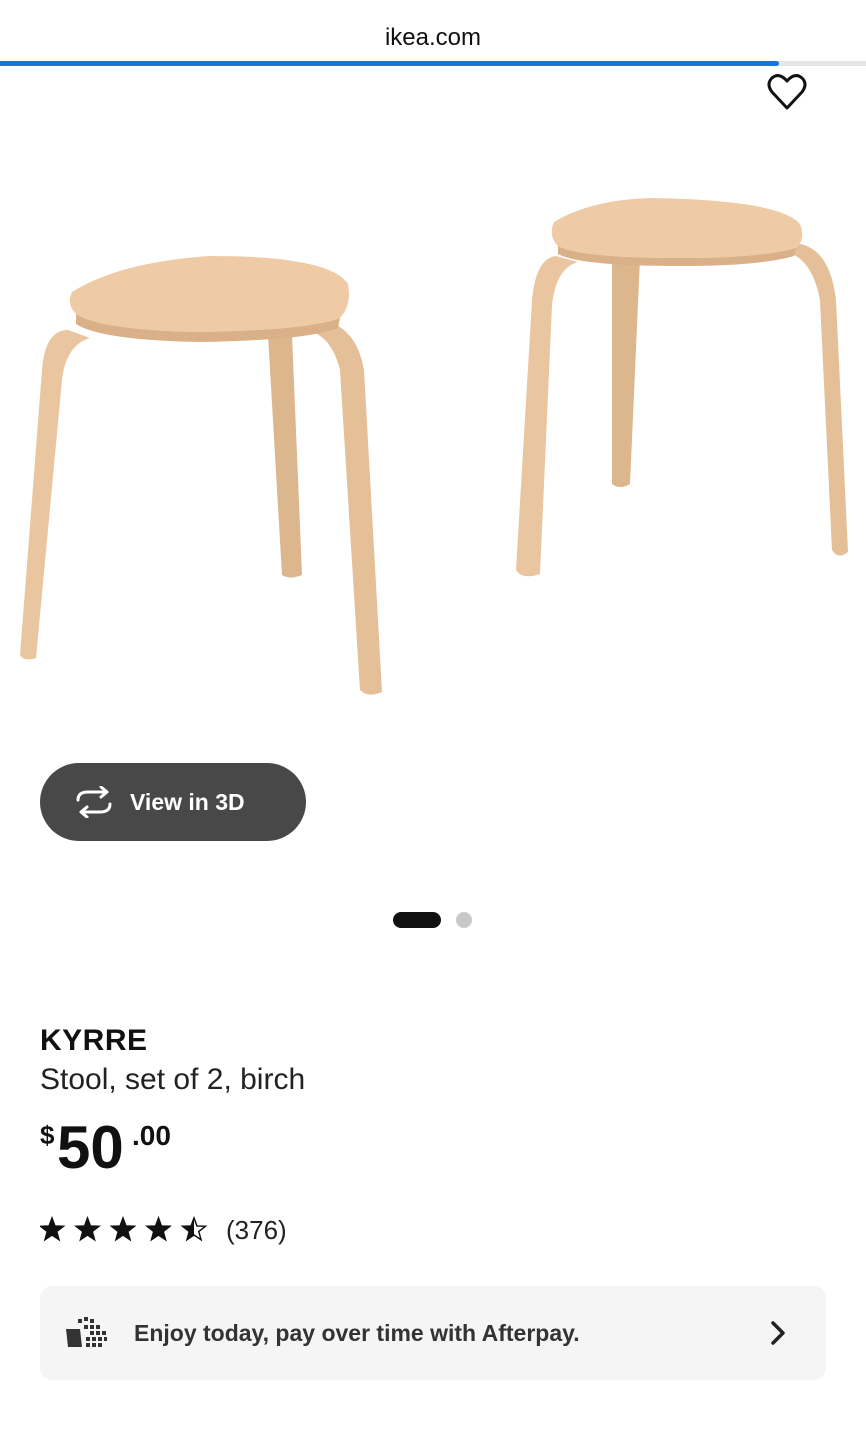 The width and height of the screenshot is (866, 1440). Describe the element at coordinates (464, 920) in the screenshot. I see `carousel-dot` at that location.